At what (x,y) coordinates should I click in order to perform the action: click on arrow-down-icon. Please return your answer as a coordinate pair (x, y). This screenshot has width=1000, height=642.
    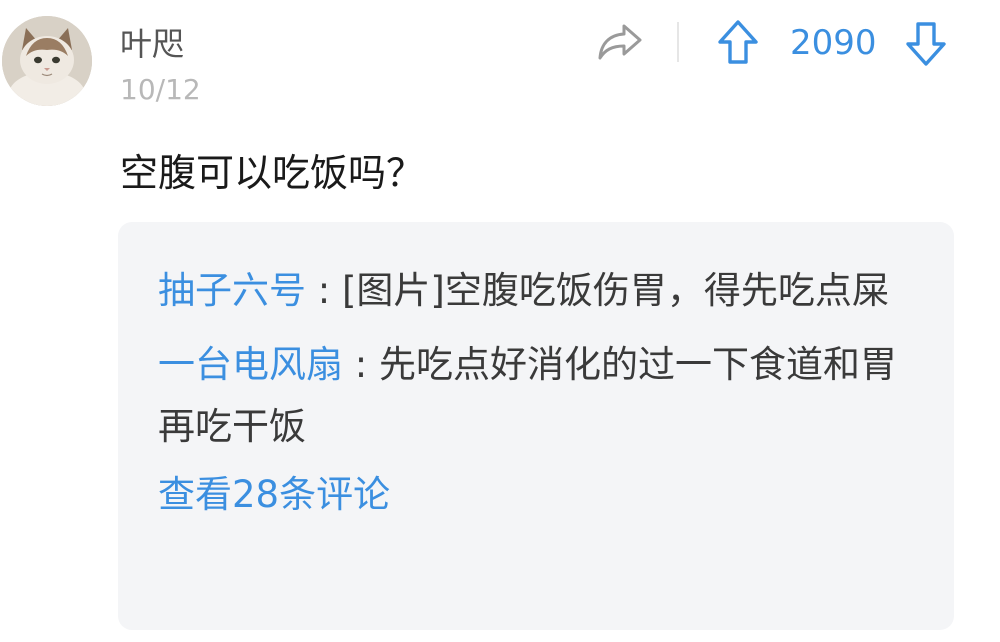
    Looking at the image, I should click on (926, 44).